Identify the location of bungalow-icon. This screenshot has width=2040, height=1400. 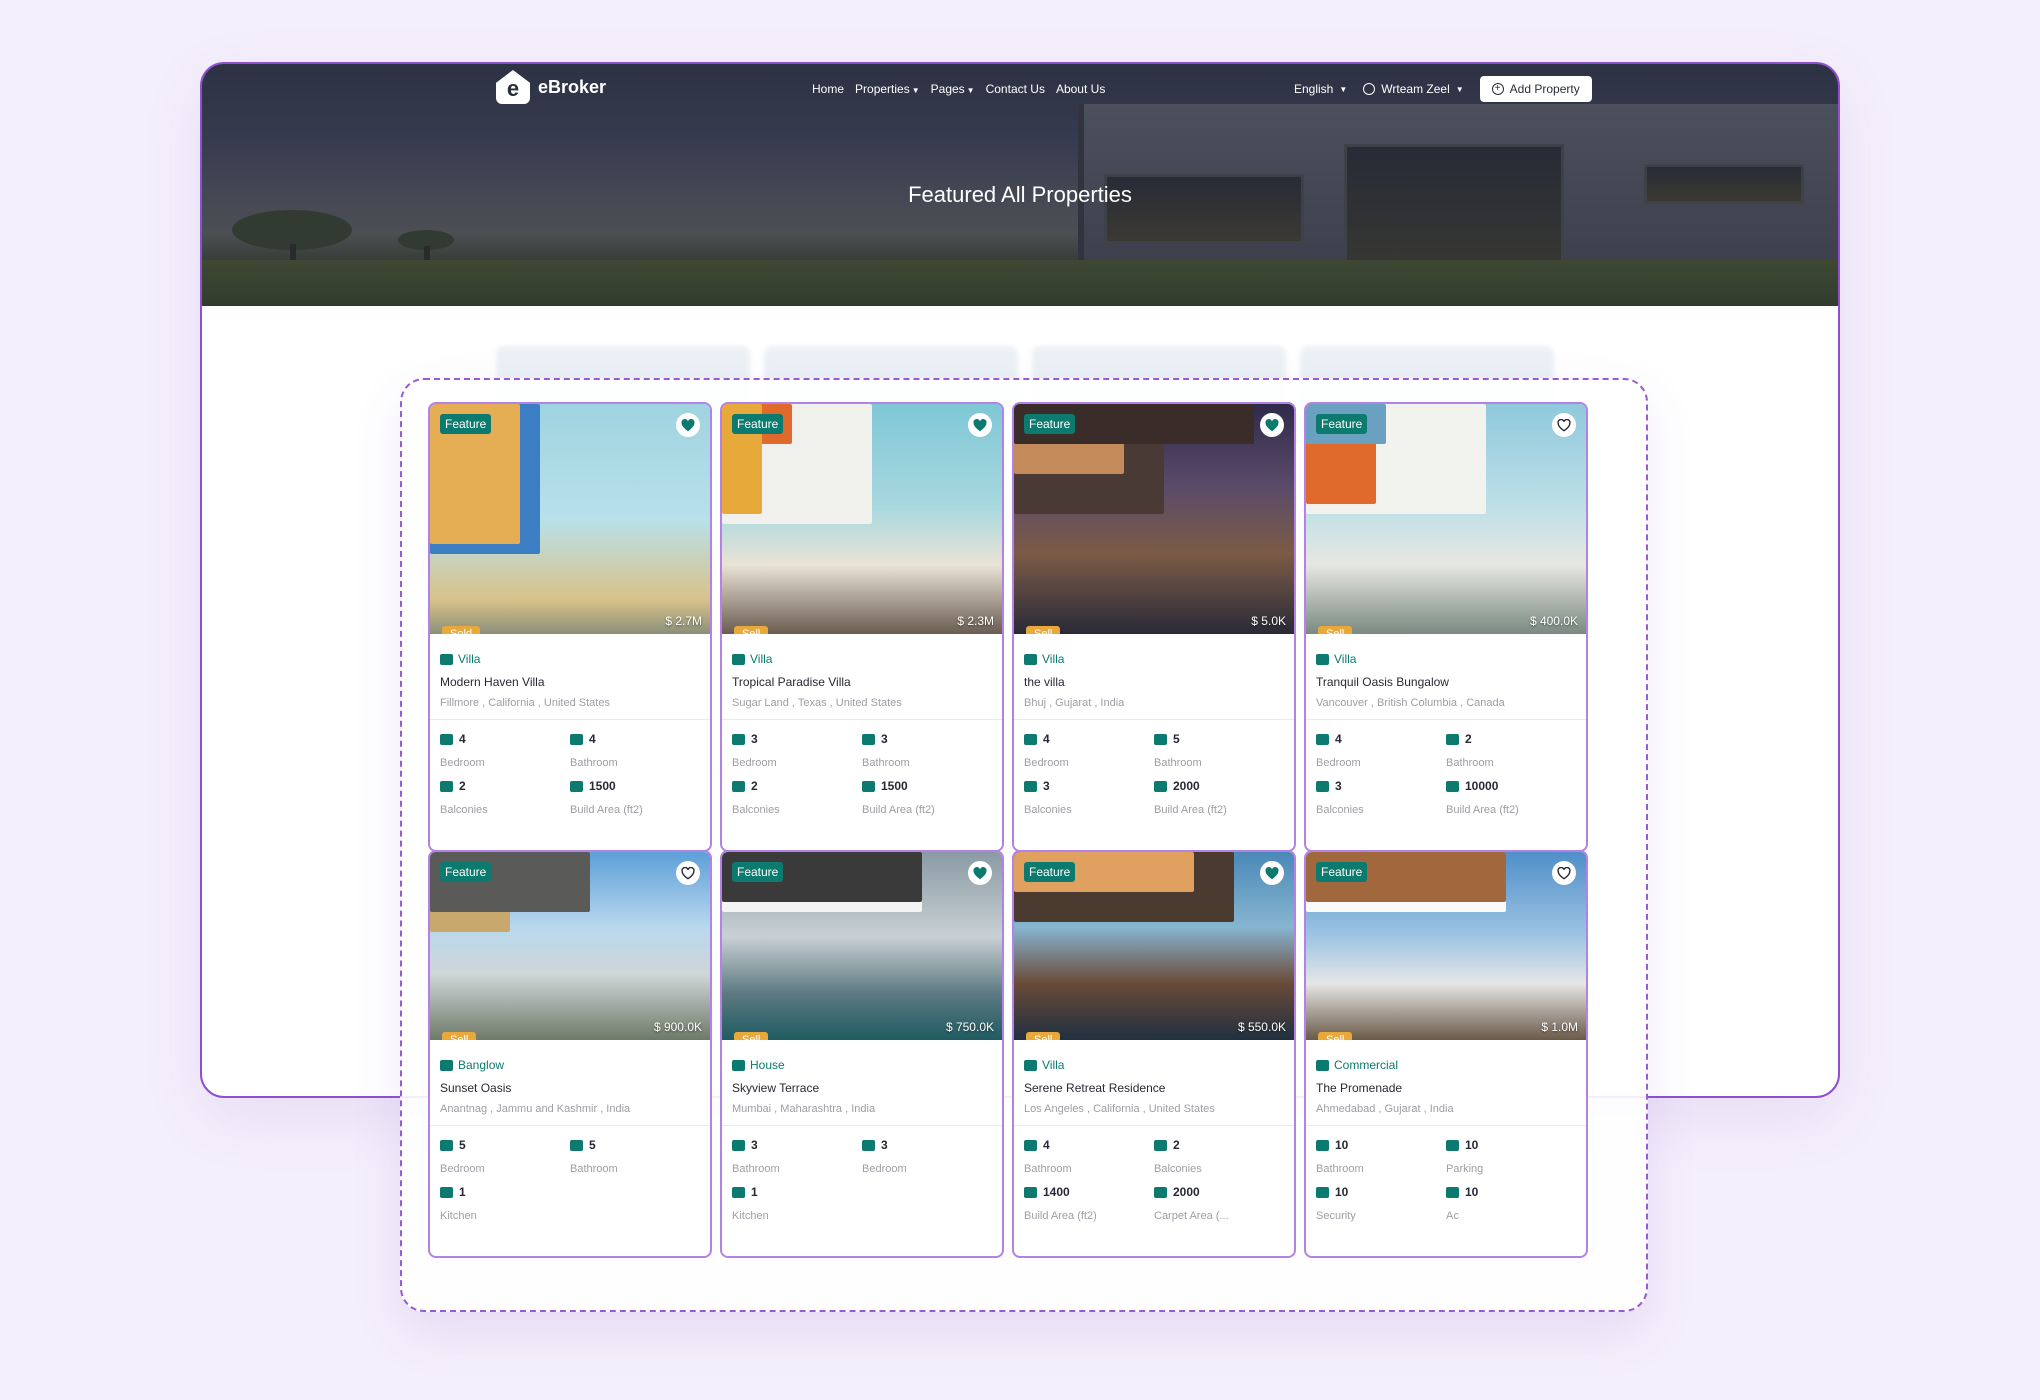
(446, 1065).